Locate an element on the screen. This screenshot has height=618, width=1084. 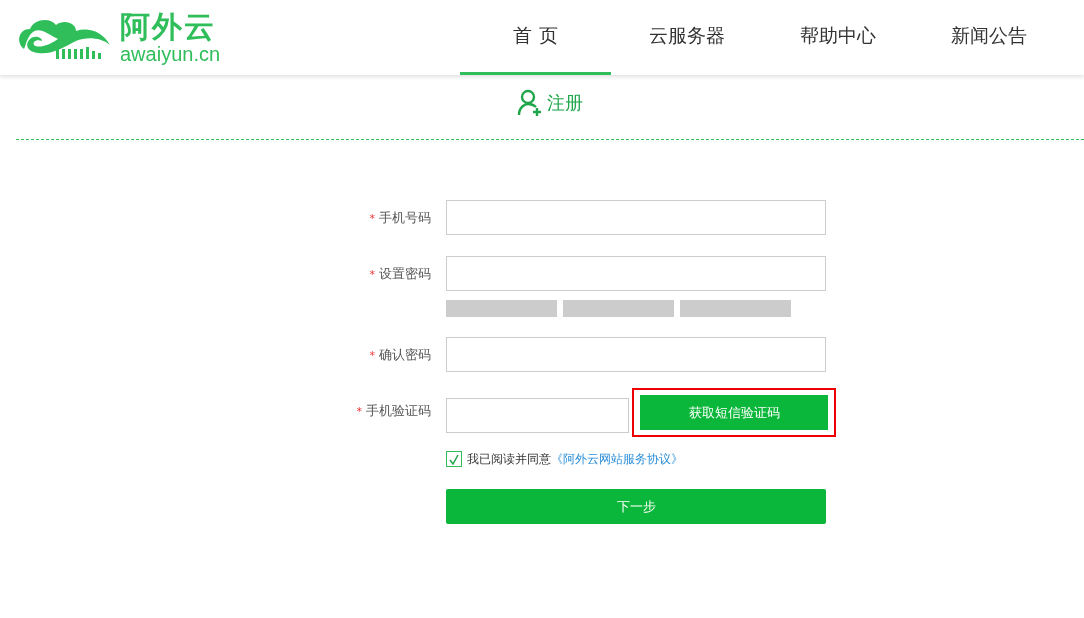
nav-tab: 帮助中心 is located at coordinates (837, 37).